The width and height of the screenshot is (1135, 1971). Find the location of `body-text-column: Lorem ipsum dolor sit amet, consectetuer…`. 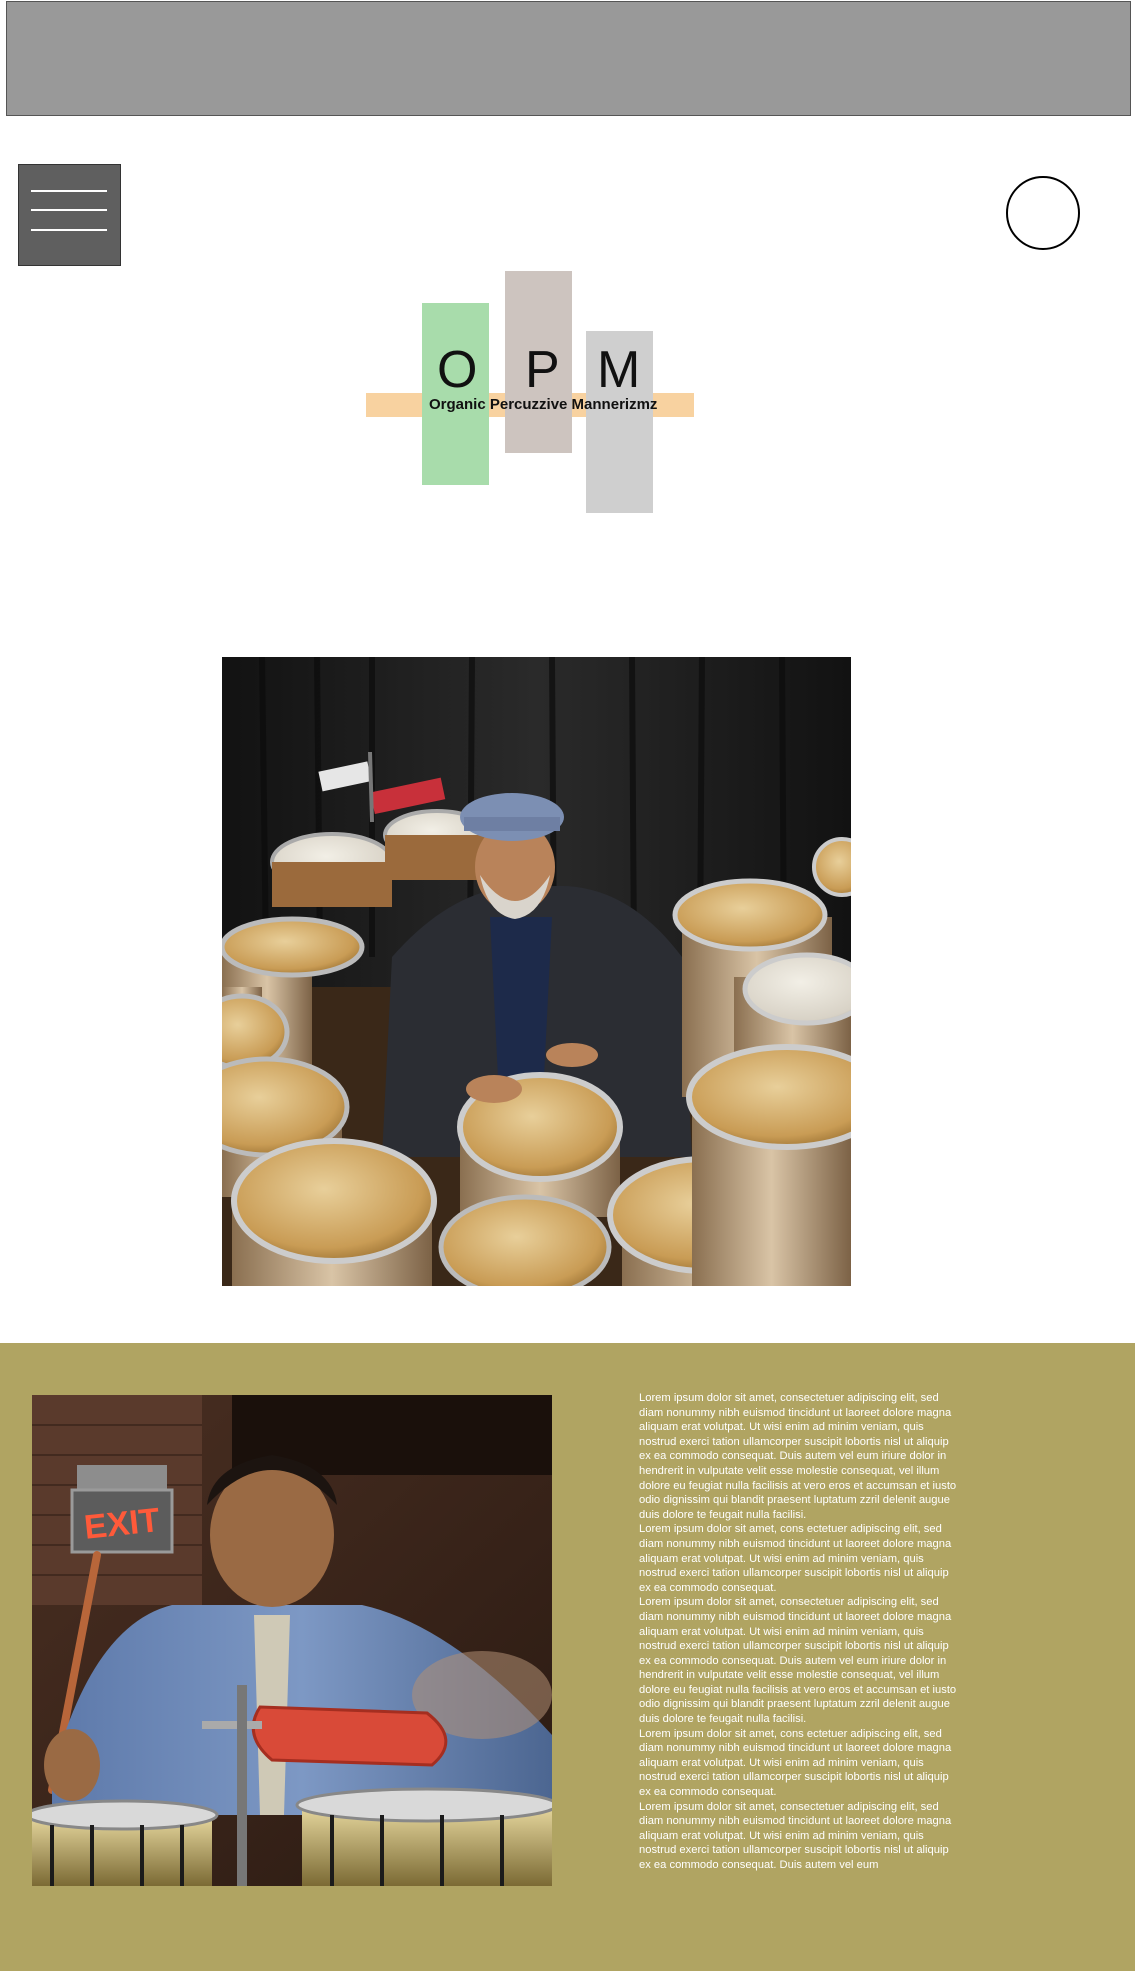

body-text-column: Lorem ipsum dolor sit amet, consectetuer… is located at coordinates (799, 1632).